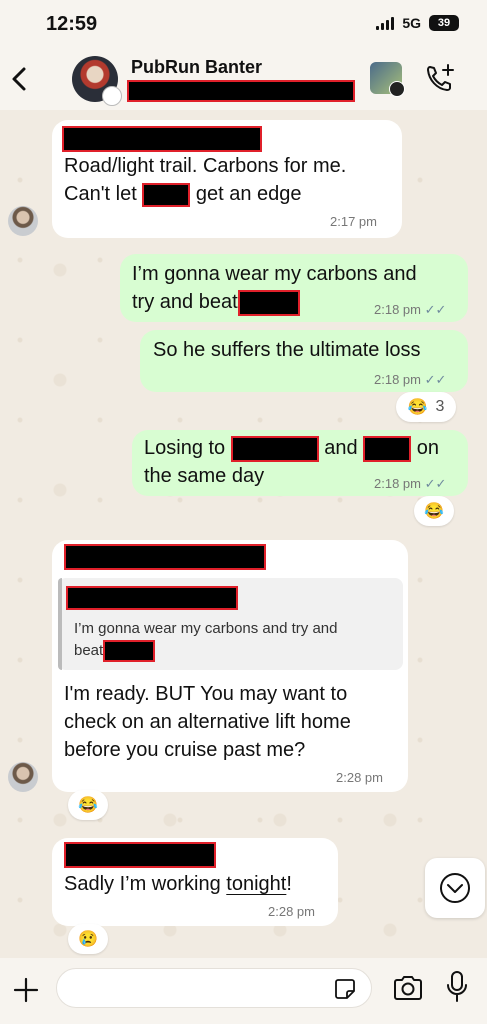  Describe the element at coordinates (387, 79) in the screenshot. I see `status-thumbnail` at that location.